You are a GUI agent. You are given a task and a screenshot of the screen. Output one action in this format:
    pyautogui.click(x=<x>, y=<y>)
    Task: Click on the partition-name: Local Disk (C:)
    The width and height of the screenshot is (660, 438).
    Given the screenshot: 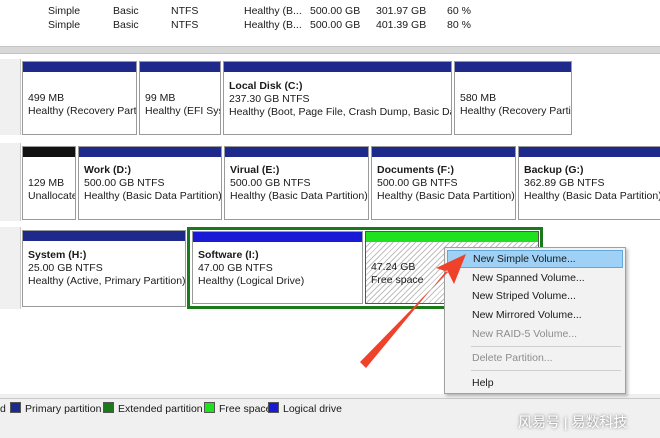 What is the action you would take?
    pyautogui.click(x=266, y=86)
    